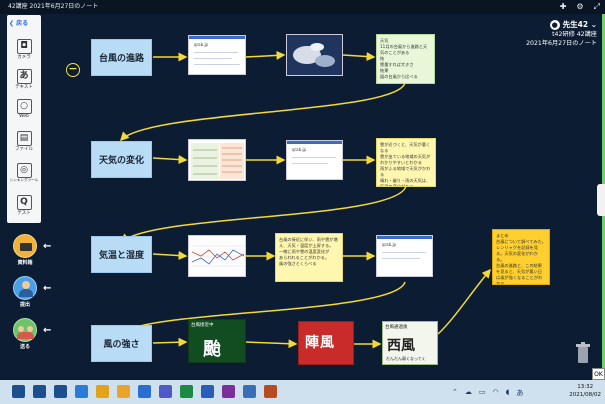 This screenshot has width=605, height=404. What do you see at coordinates (302, 392) in the screenshot?
I see `taskbar: ⌃ ☁ ▭ ◠ ◖ あ 13:32 2021/08/02` at bounding box center [302, 392].